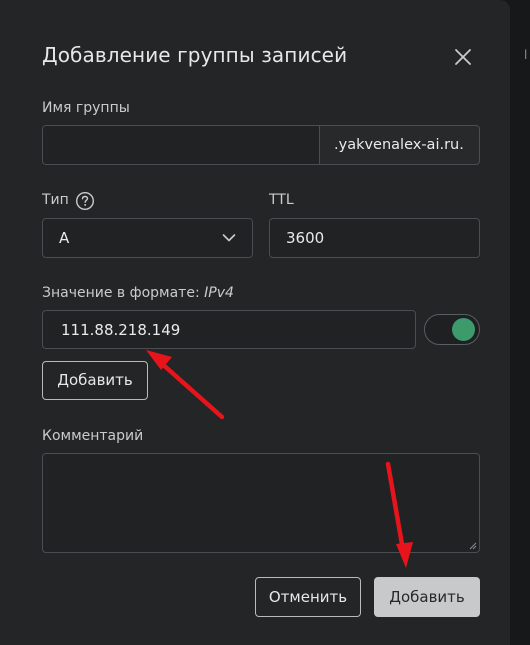 The image size is (530, 645). I want to click on add-value-button: Добавить, so click(95, 380).